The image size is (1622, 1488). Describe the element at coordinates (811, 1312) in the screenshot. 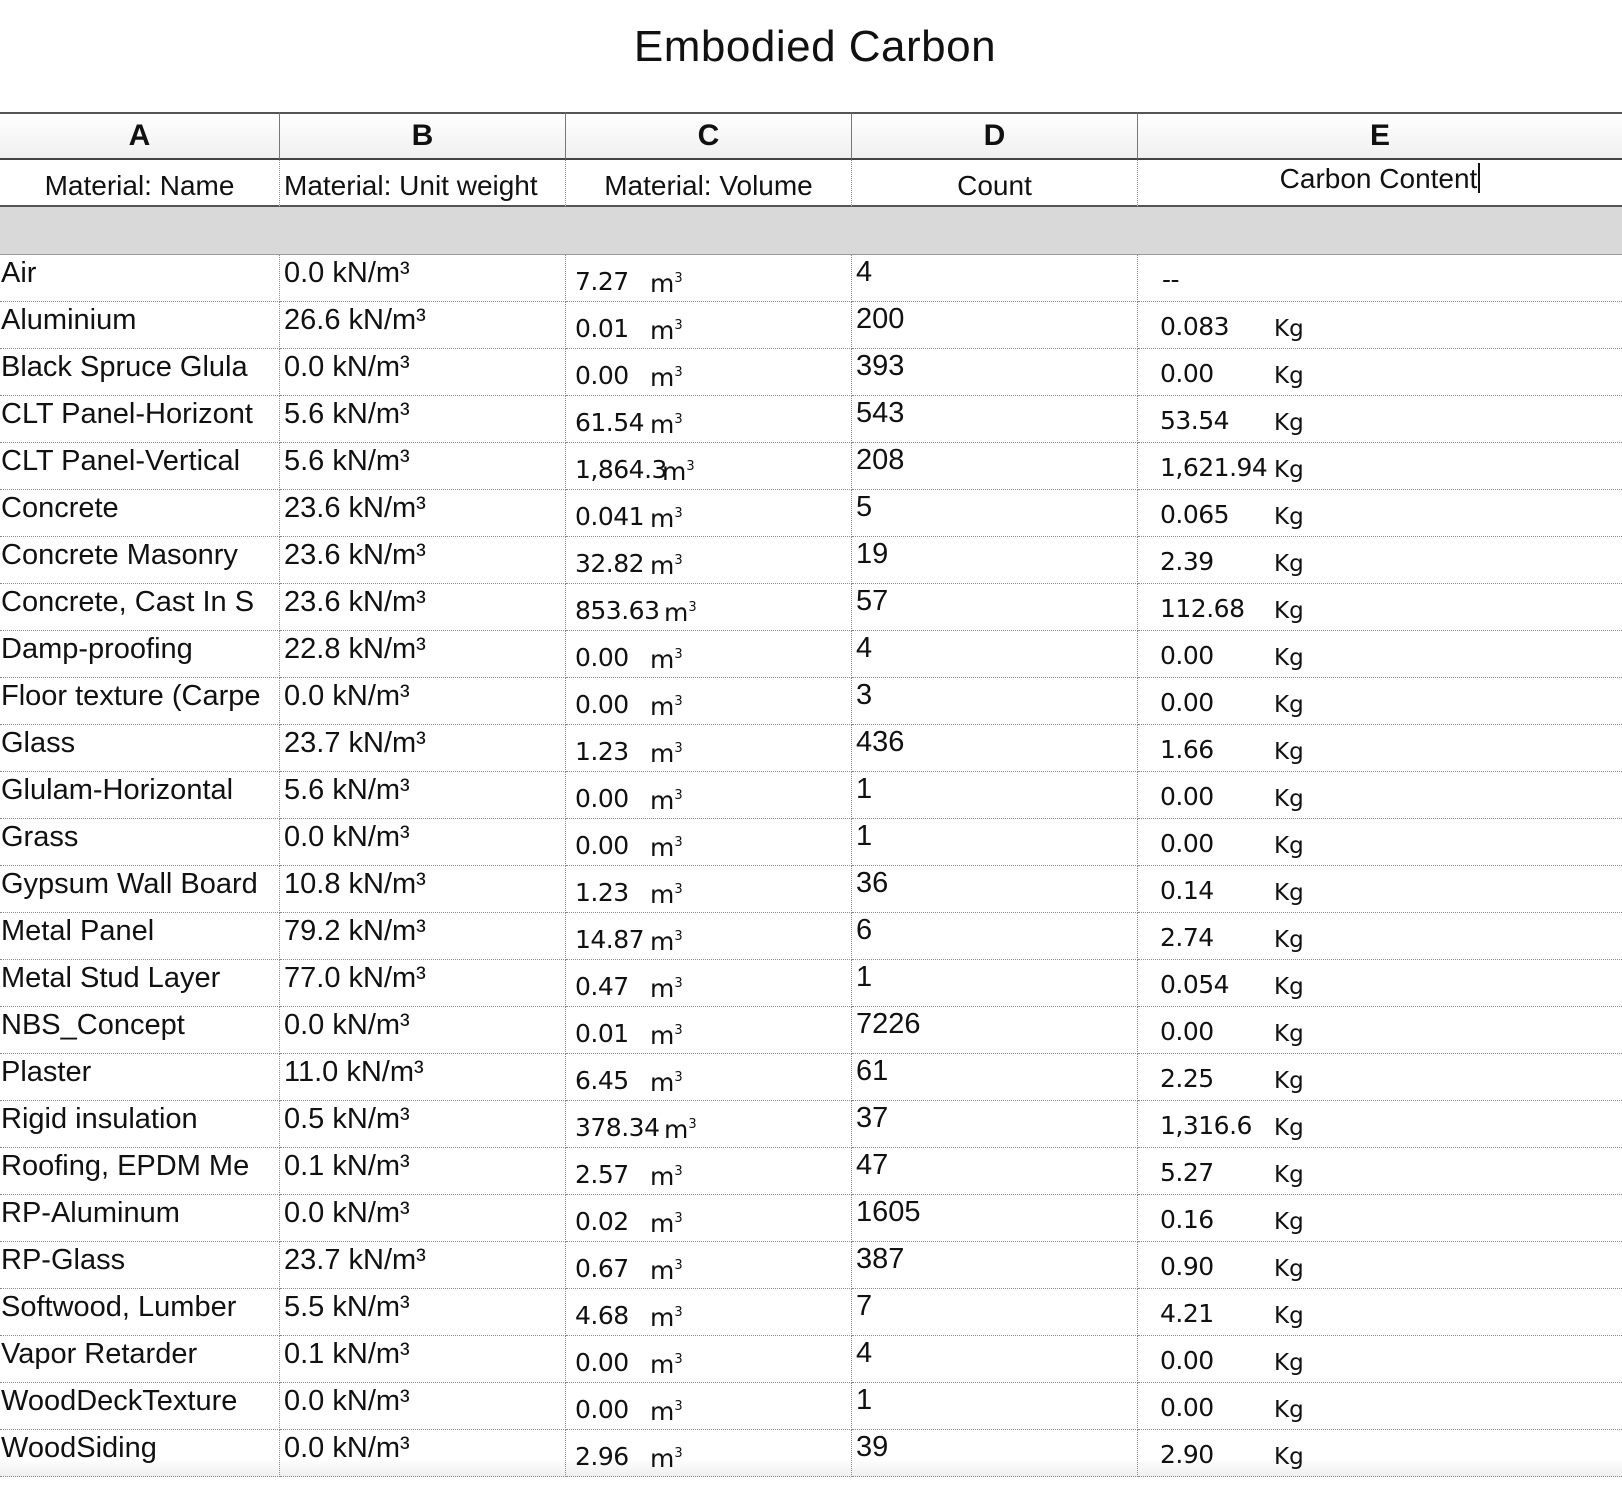

I see `table-row: Softwood, Lumber 5.5 kN/m³ 4.68 m3 7 4.21 Kg` at that location.